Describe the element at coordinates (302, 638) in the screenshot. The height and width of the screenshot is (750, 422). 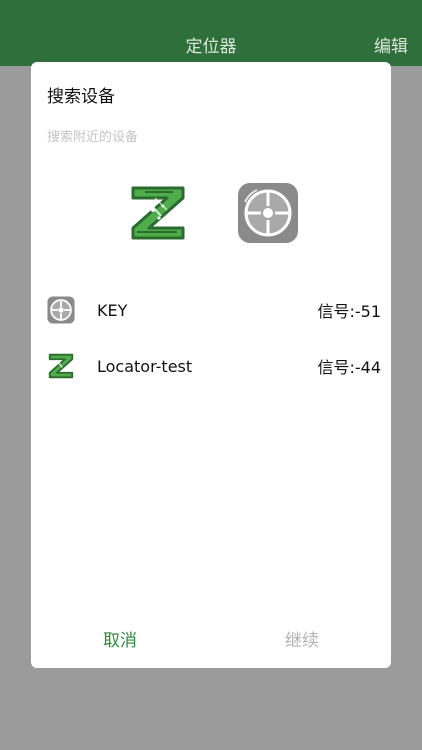
I see `continue-button: 继续` at that location.